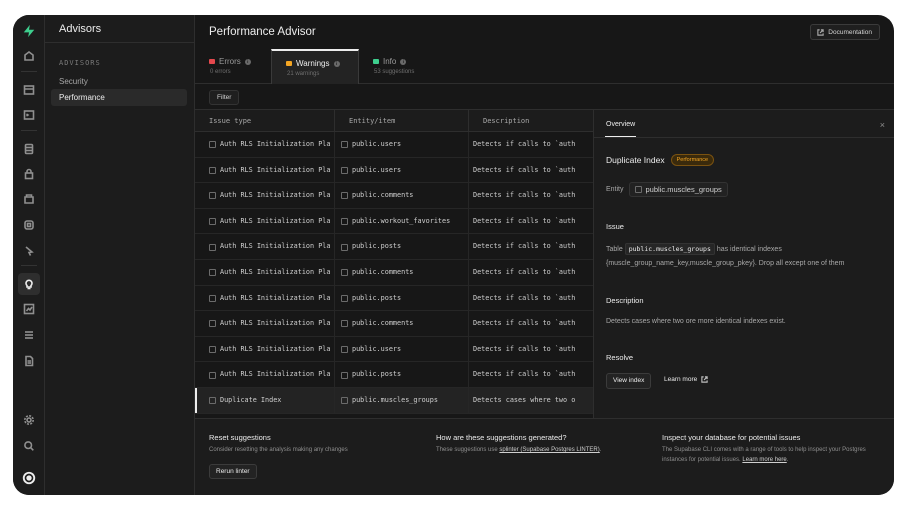 The image size is (913, 518). Describe the element at coordinates (531, 401) in the screenshot. I see `description-cell: Detects cases where two o` at that location.